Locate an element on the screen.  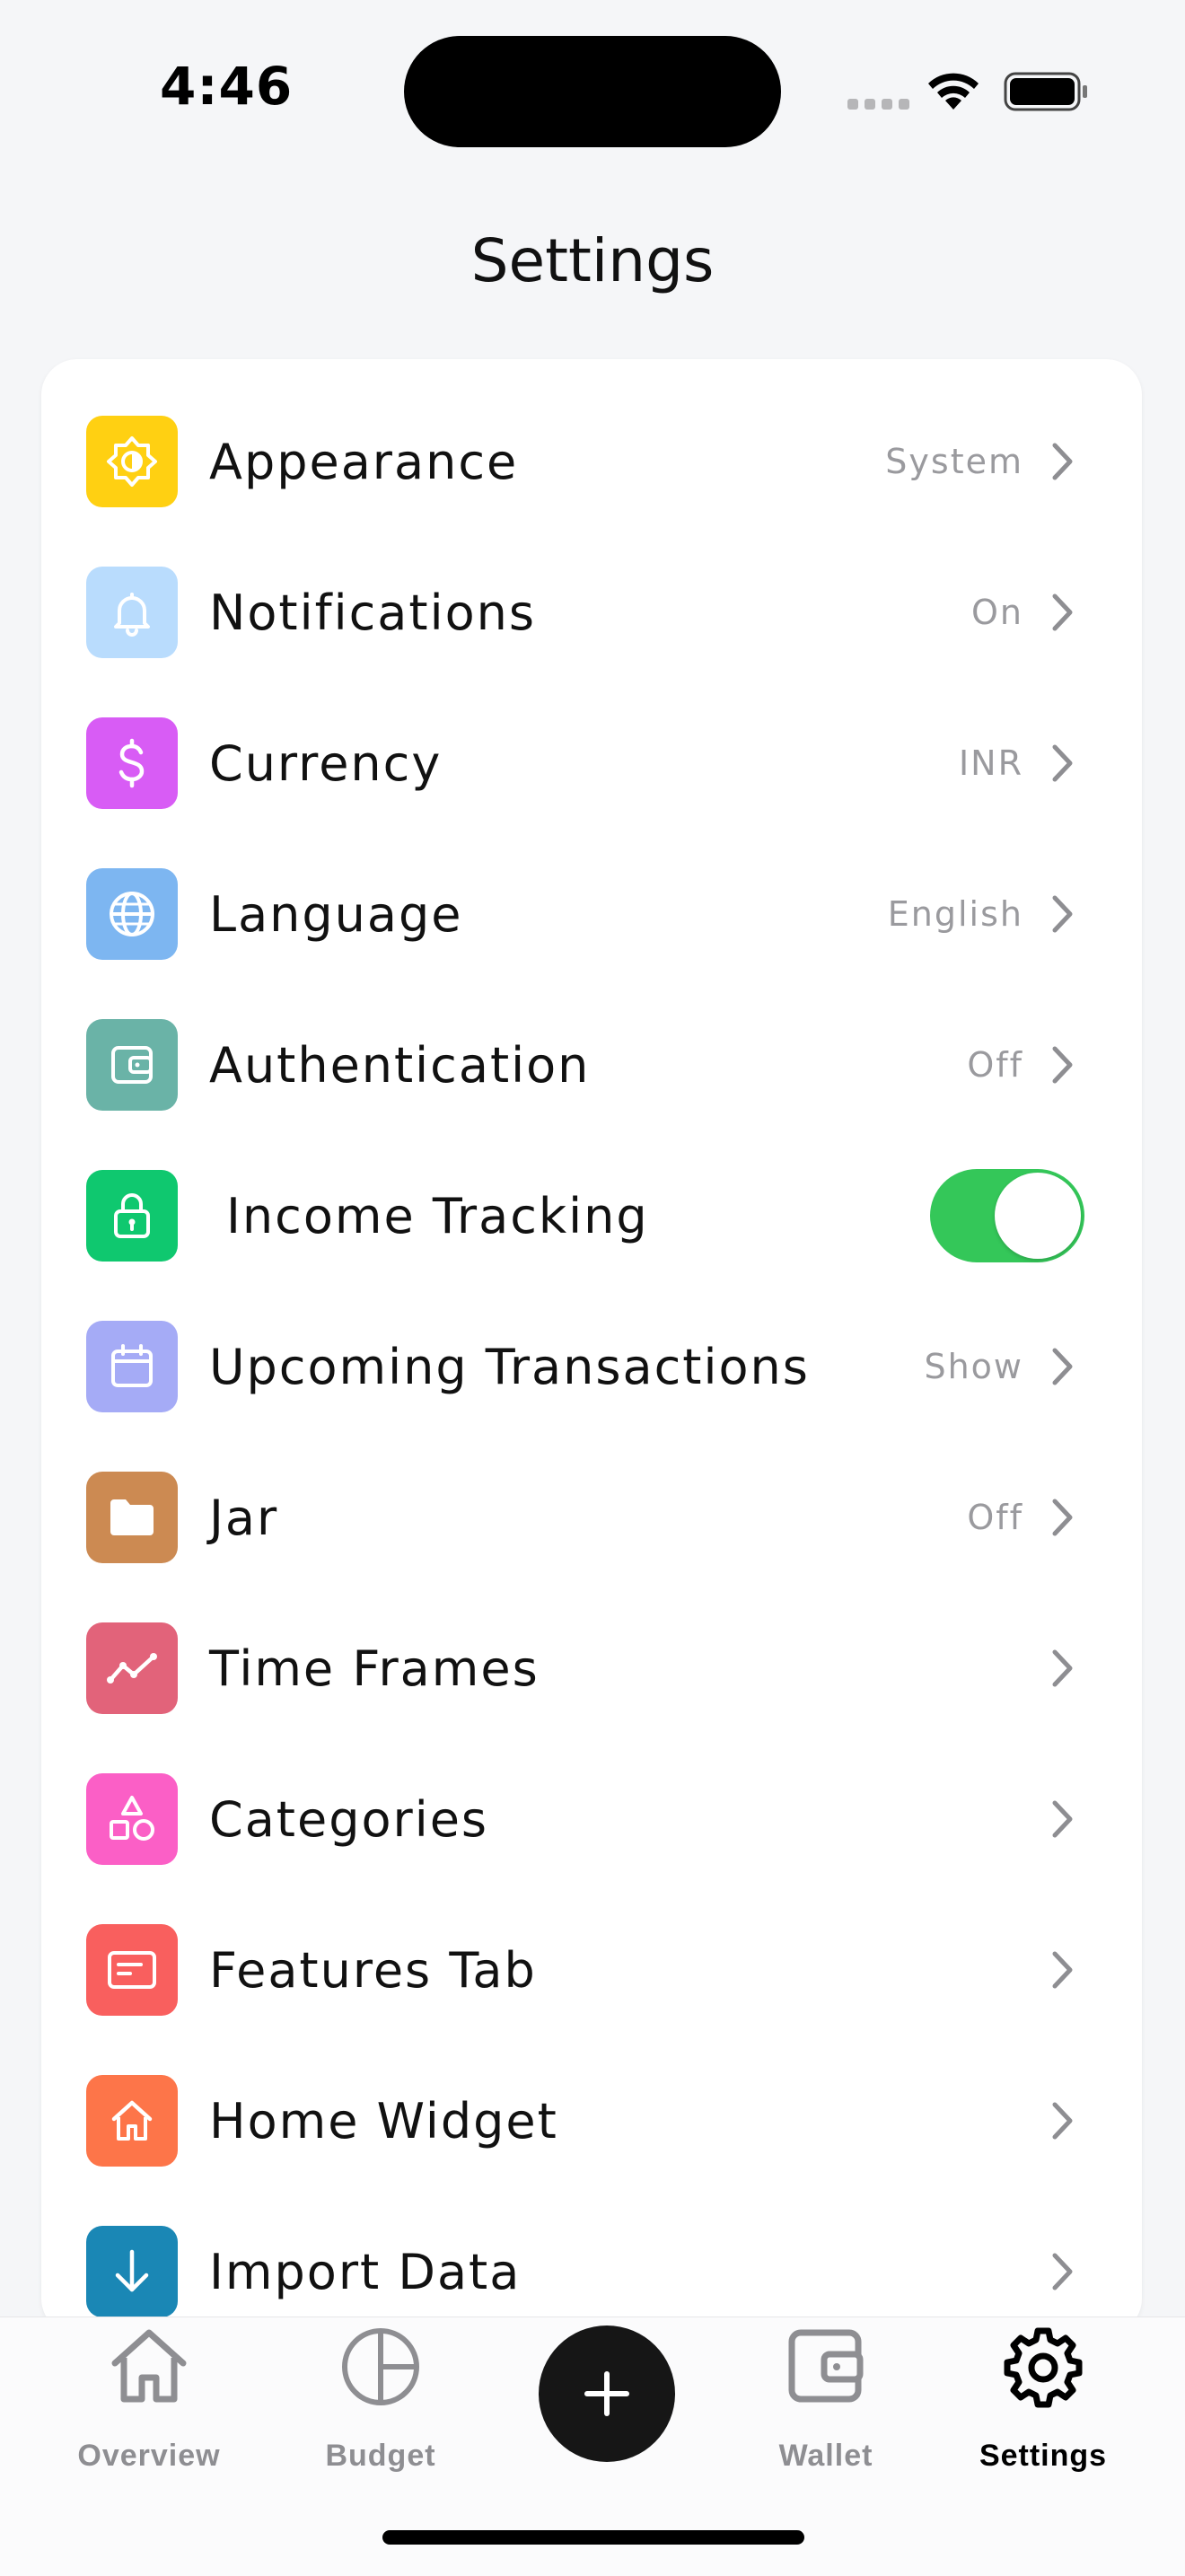
settings-row-features-tab: Features Tab is located at coordinates (591, 1970).